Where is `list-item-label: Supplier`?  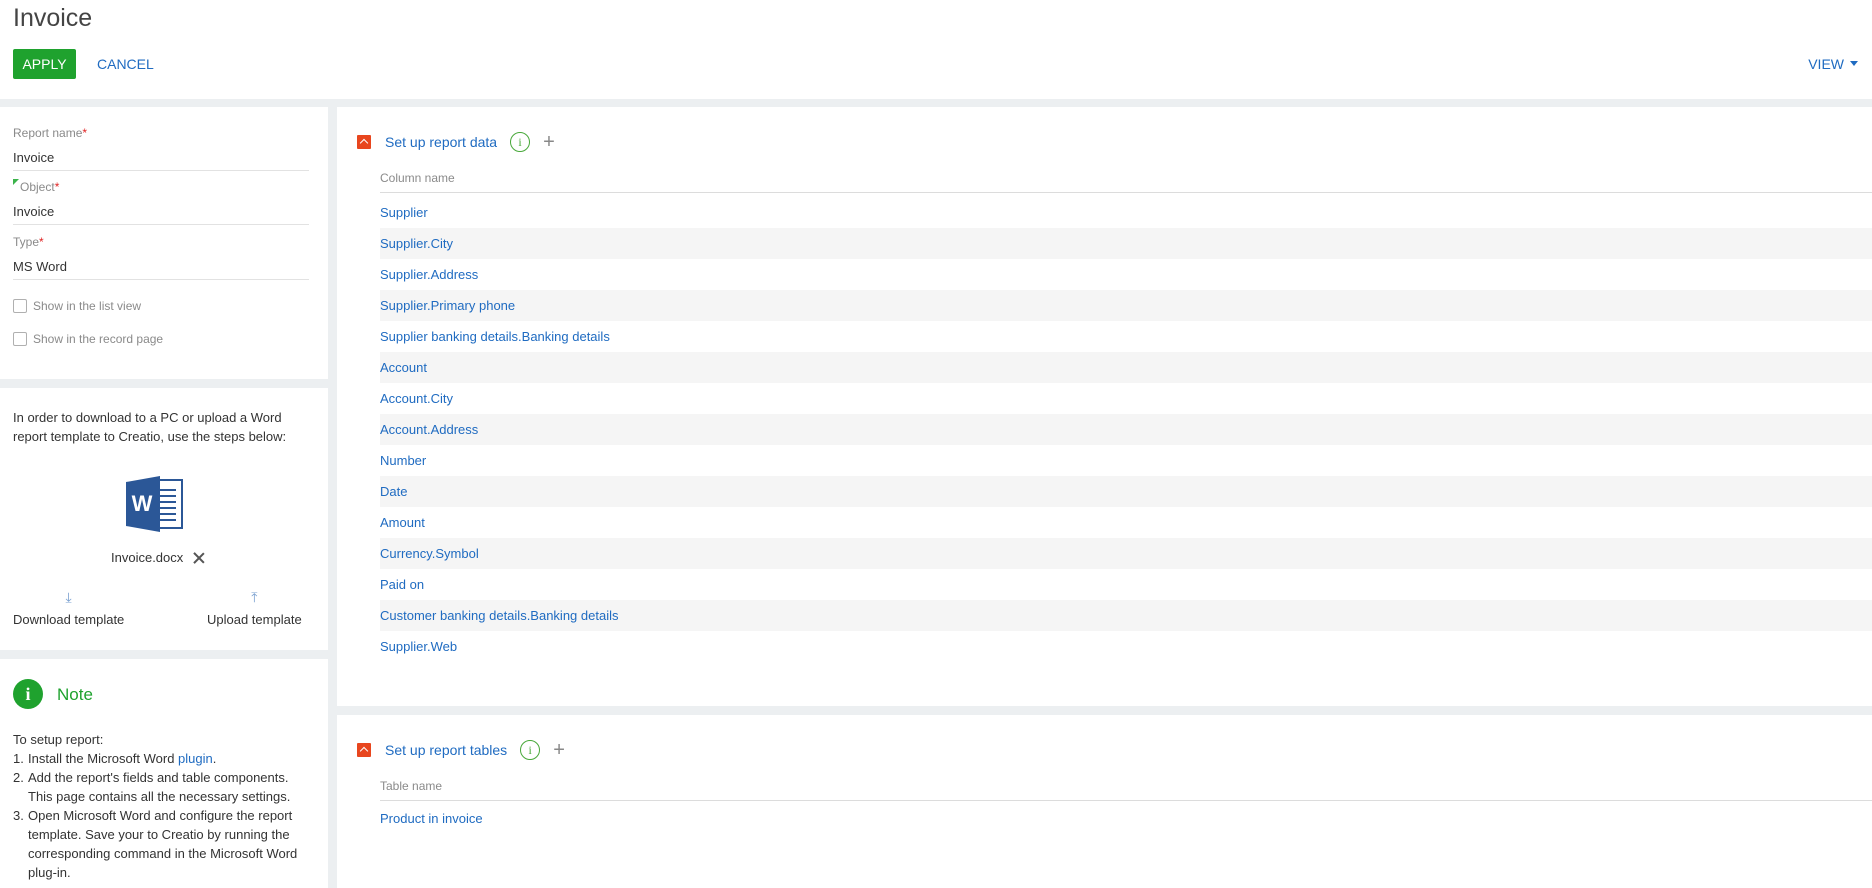 list-item-label: Supplier is located at coordinates (404, 212).